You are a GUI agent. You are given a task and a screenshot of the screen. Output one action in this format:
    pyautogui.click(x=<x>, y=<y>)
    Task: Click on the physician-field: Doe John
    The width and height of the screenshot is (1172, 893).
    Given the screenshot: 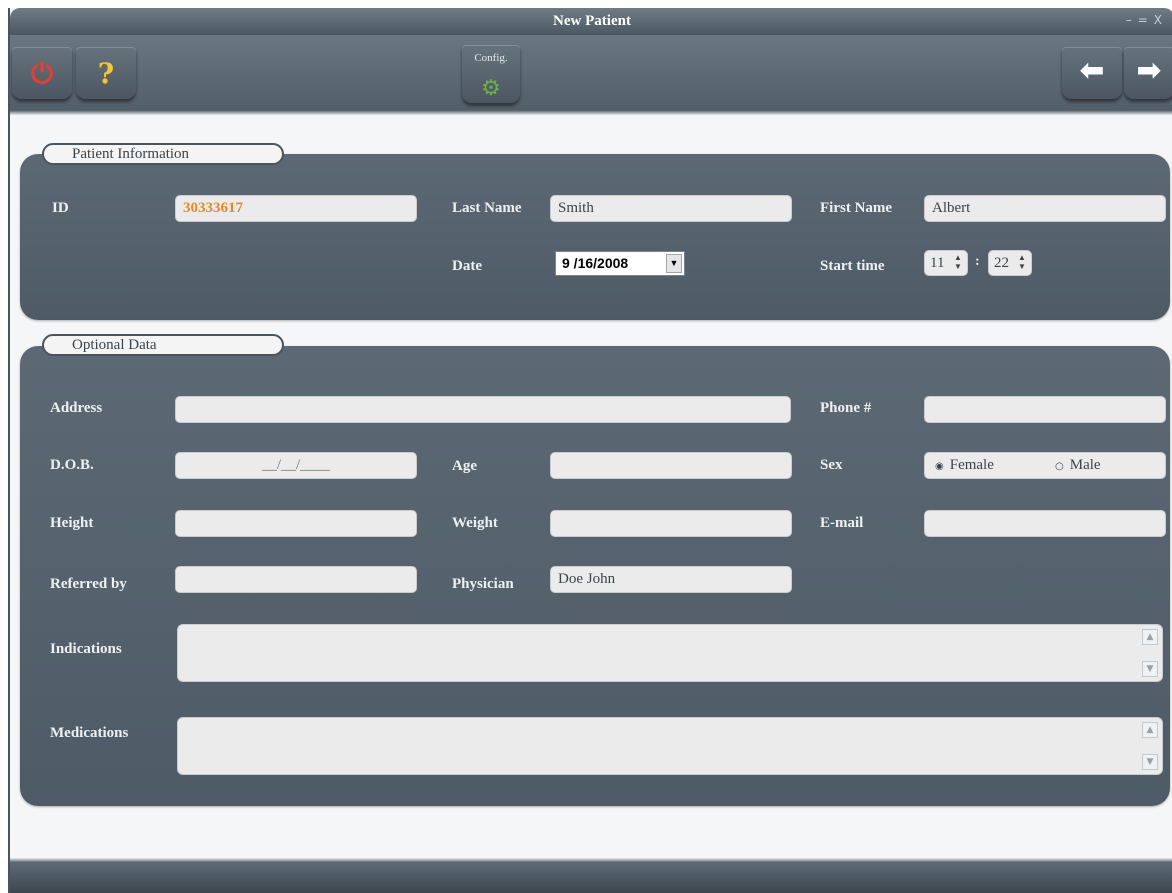 What is the action you would take?
    pyautogui.click(x=671, y=579)
    